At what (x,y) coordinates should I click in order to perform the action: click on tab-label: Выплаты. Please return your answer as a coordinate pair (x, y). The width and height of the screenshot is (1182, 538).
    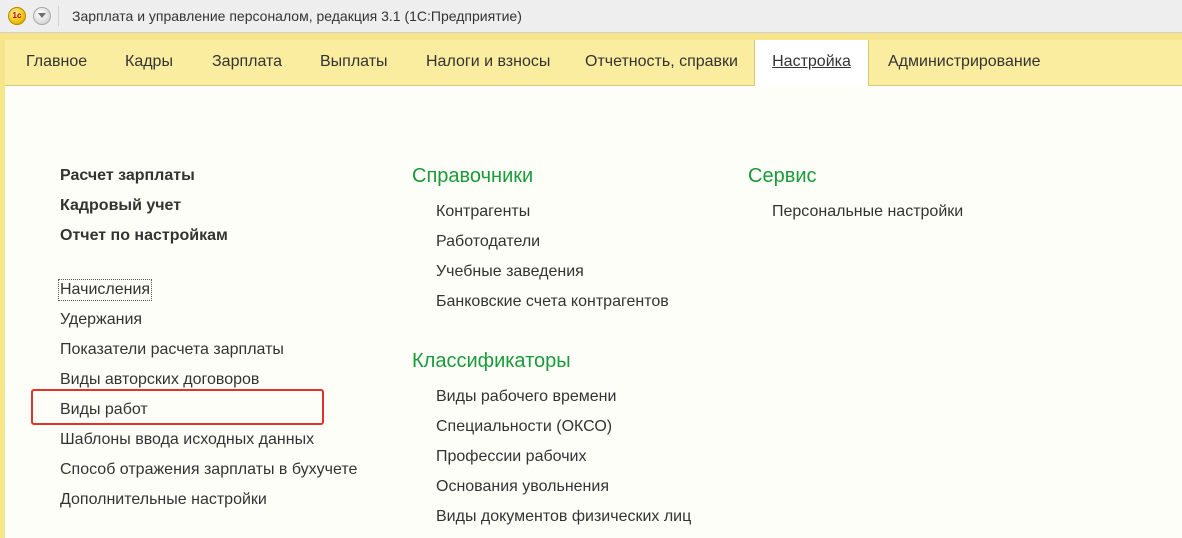
    Looking at the image, I should click on (354, 61).